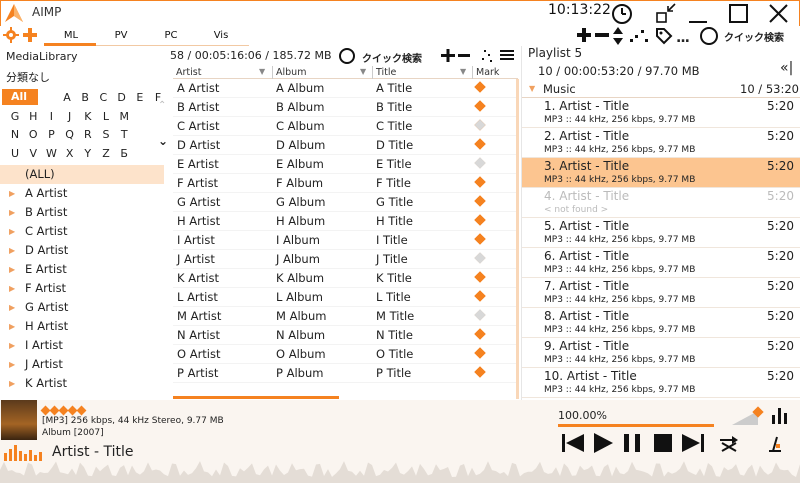 The image size is (800, 483). Describe the element at coordinates (85, 97) in the screenshot. I see `alphabet-letter-B: B` at that location.